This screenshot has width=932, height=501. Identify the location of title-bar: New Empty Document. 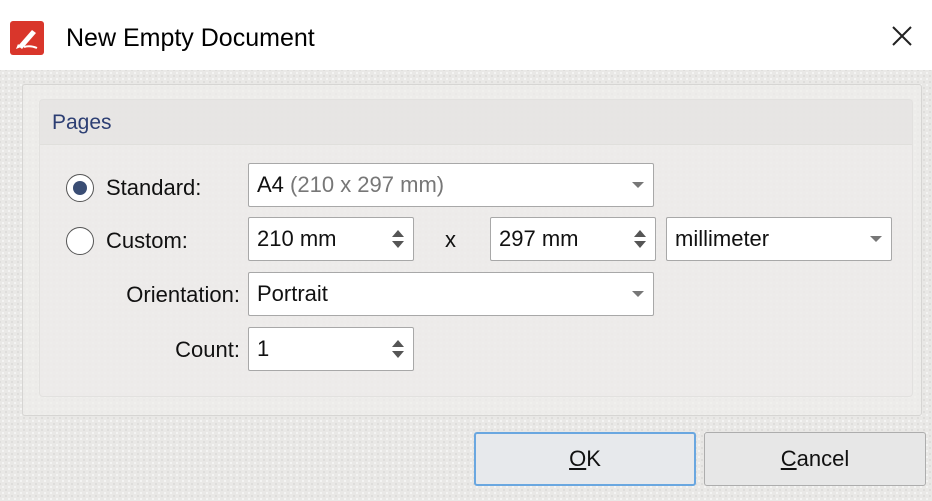
(466, 35).